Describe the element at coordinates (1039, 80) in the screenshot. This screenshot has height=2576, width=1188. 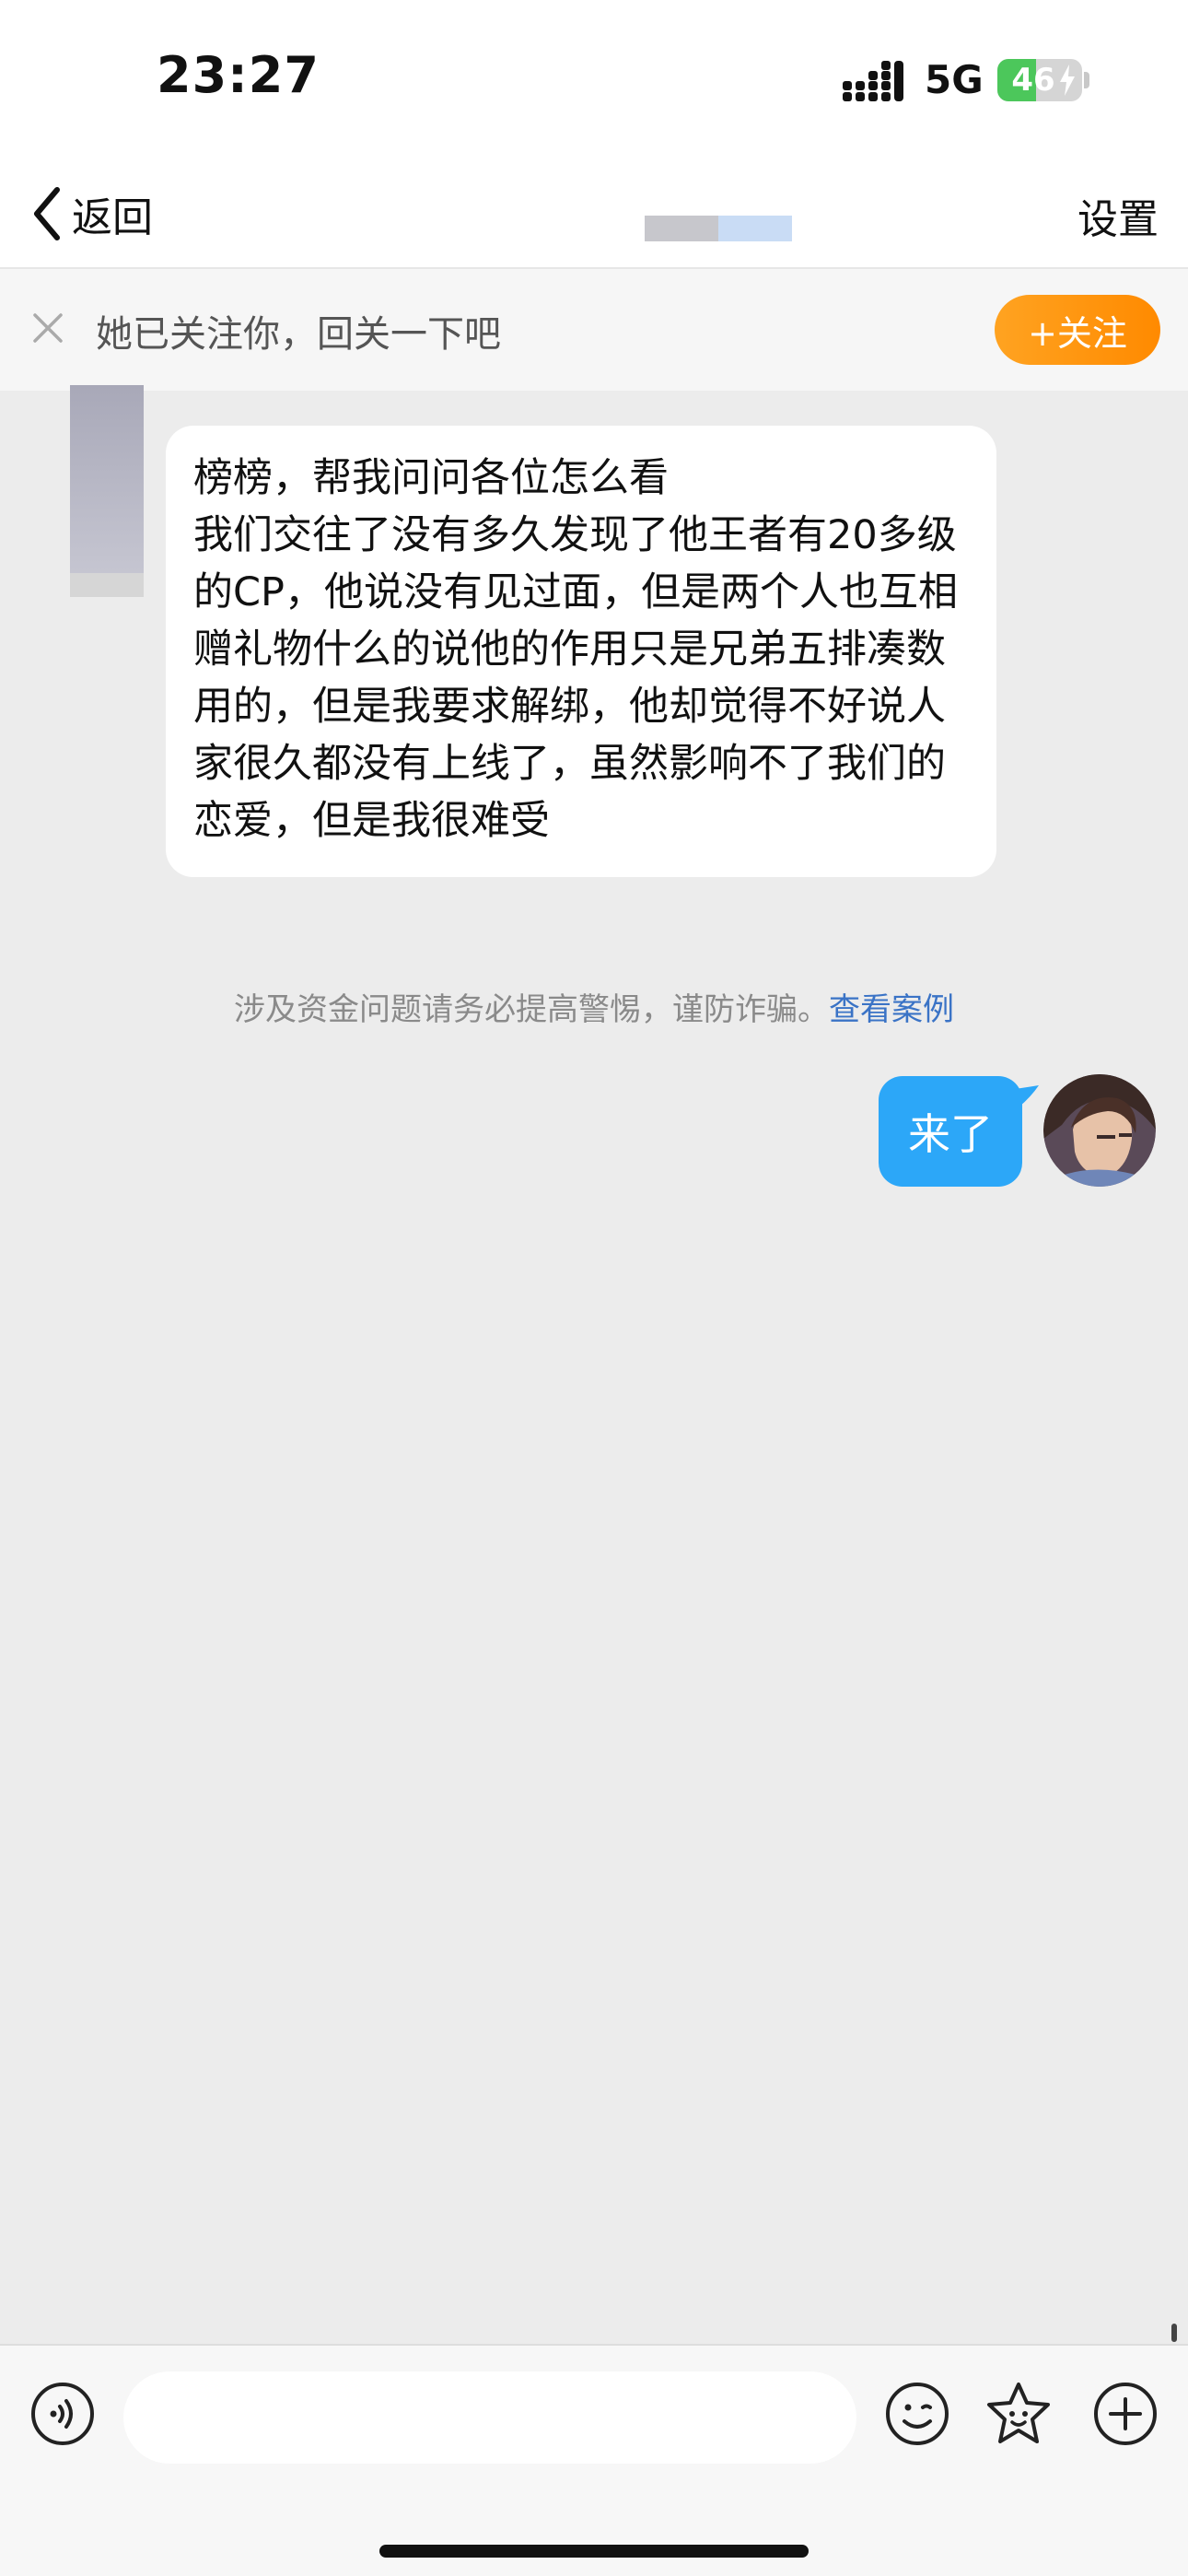
I see `battery-icon: 46` at that location.